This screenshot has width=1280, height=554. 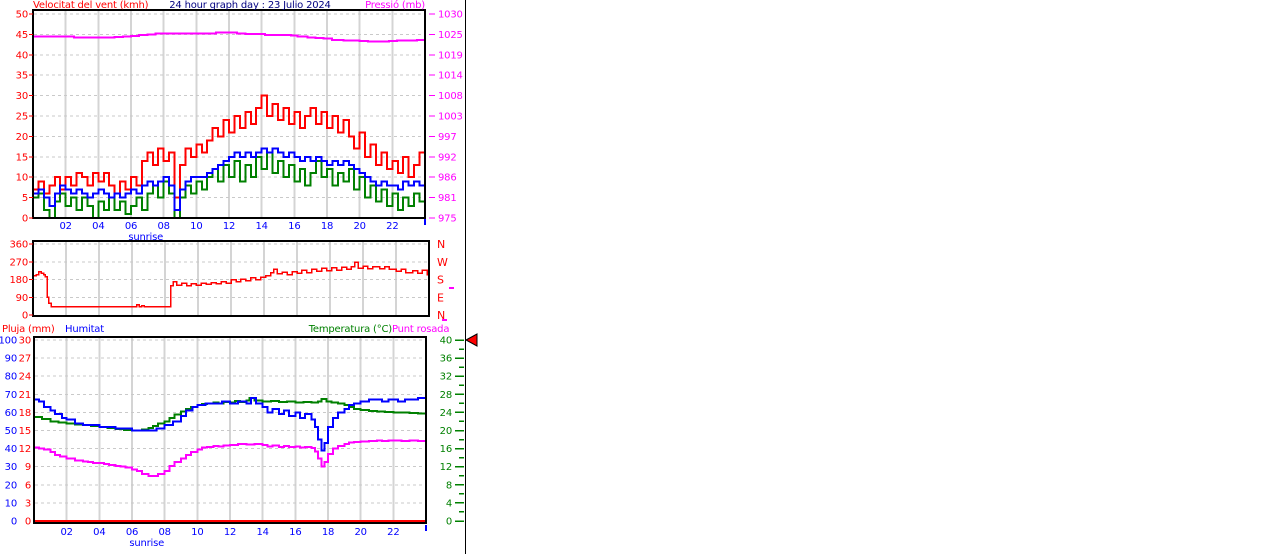 I want to click on rain-tick-label: 24, so click(x=25, y=377).